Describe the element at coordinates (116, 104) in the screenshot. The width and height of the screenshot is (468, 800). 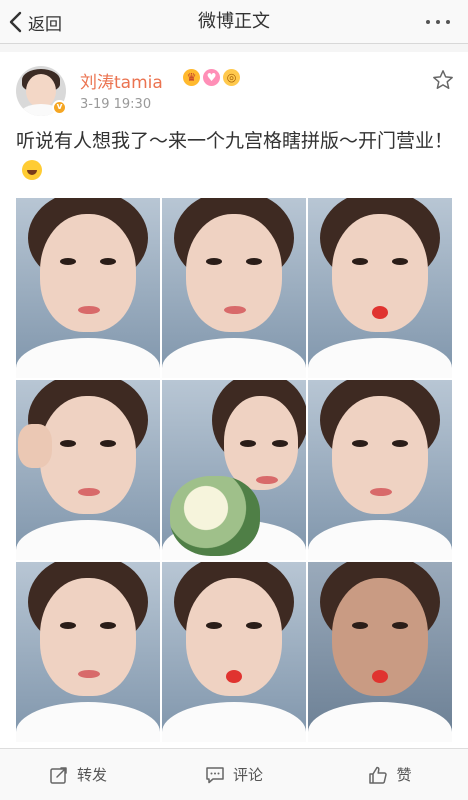
I see `post-timestamp: 3-19 19:30` at that location.